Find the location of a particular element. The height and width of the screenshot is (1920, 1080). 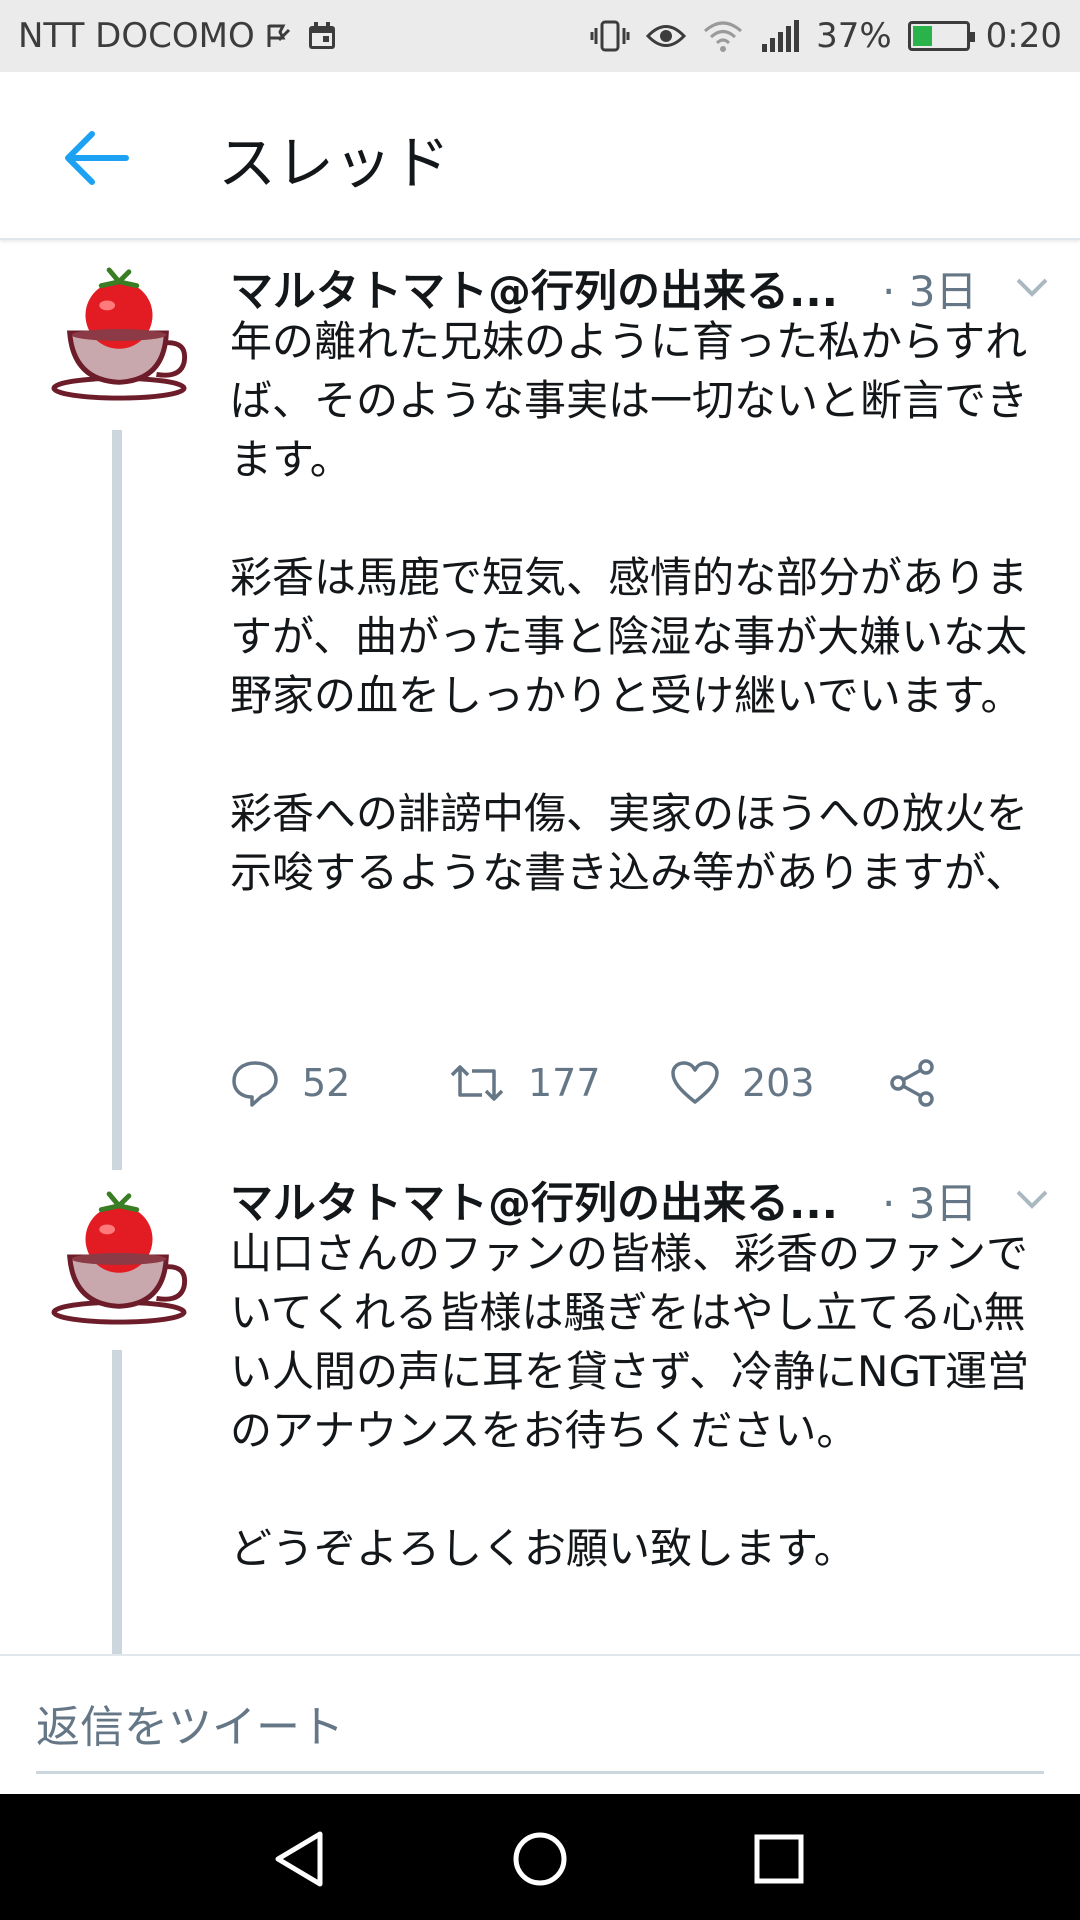

system-nav-bar is located at coordinates (540, 1857).